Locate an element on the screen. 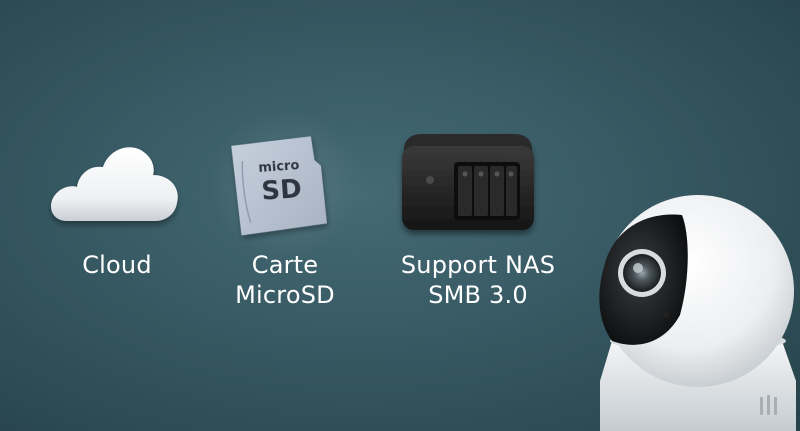 The image size is (800, 431). microsd-label-line-1: Carte is located at coordinates (285, 265).